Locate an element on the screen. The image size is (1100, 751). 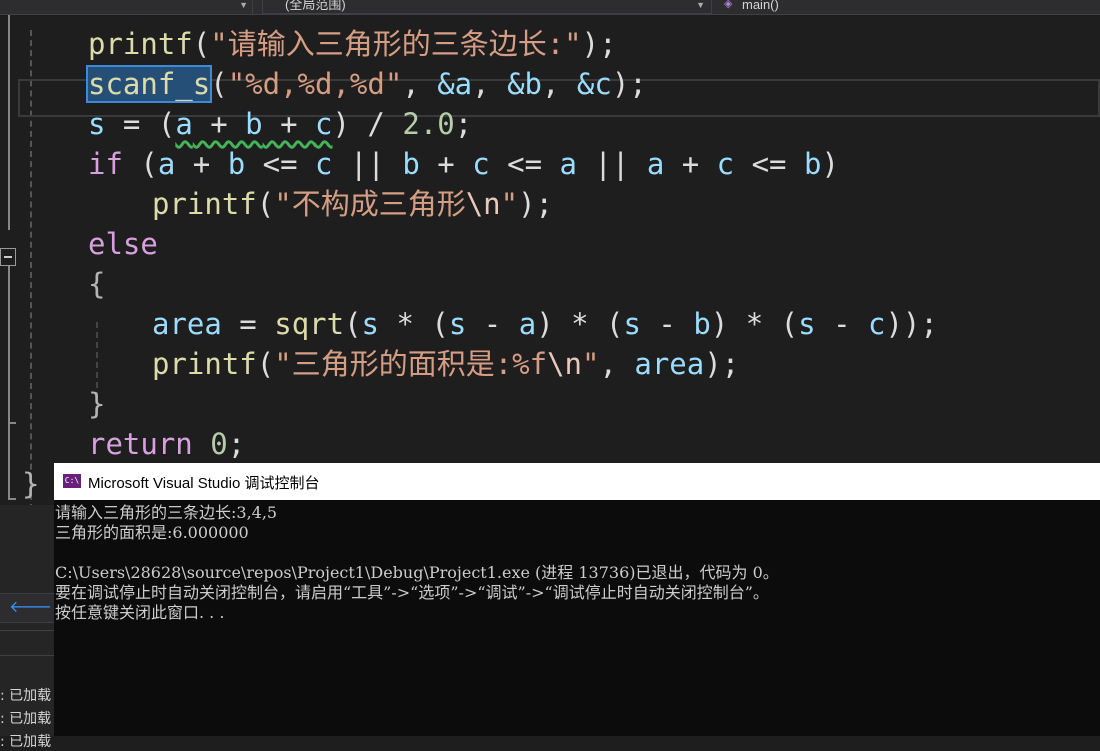
token-number: 2.0 is located at coordinates (428, 124).